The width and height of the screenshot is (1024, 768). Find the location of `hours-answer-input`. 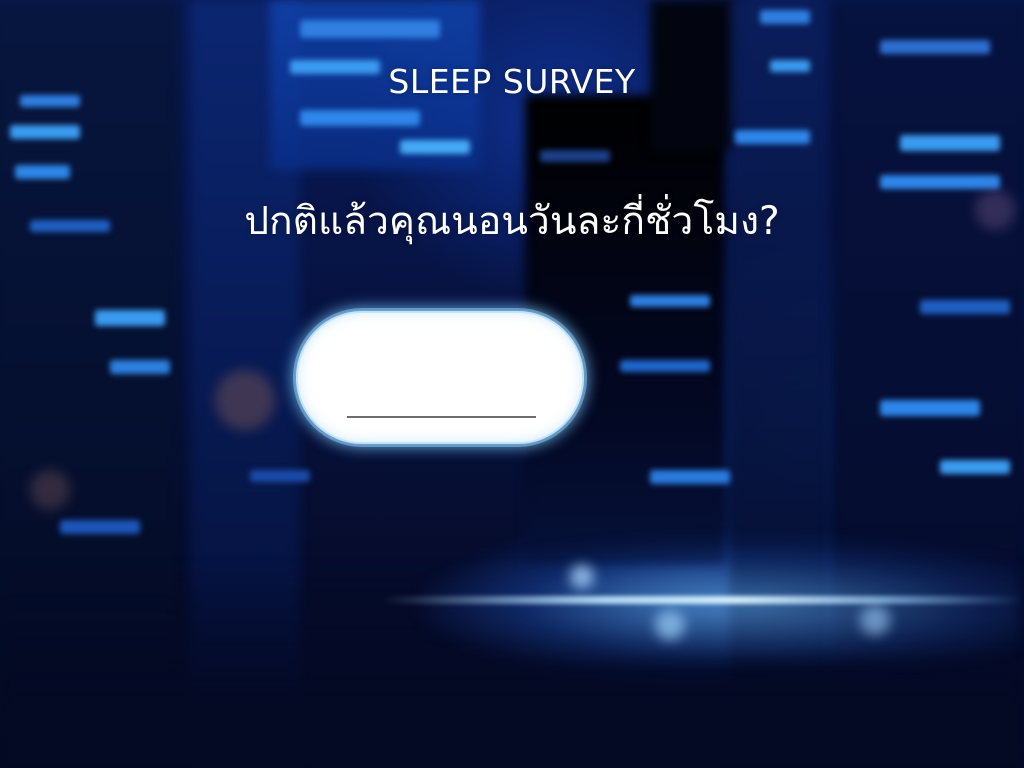

hours-answer-input is located at coordinates (441, 387).